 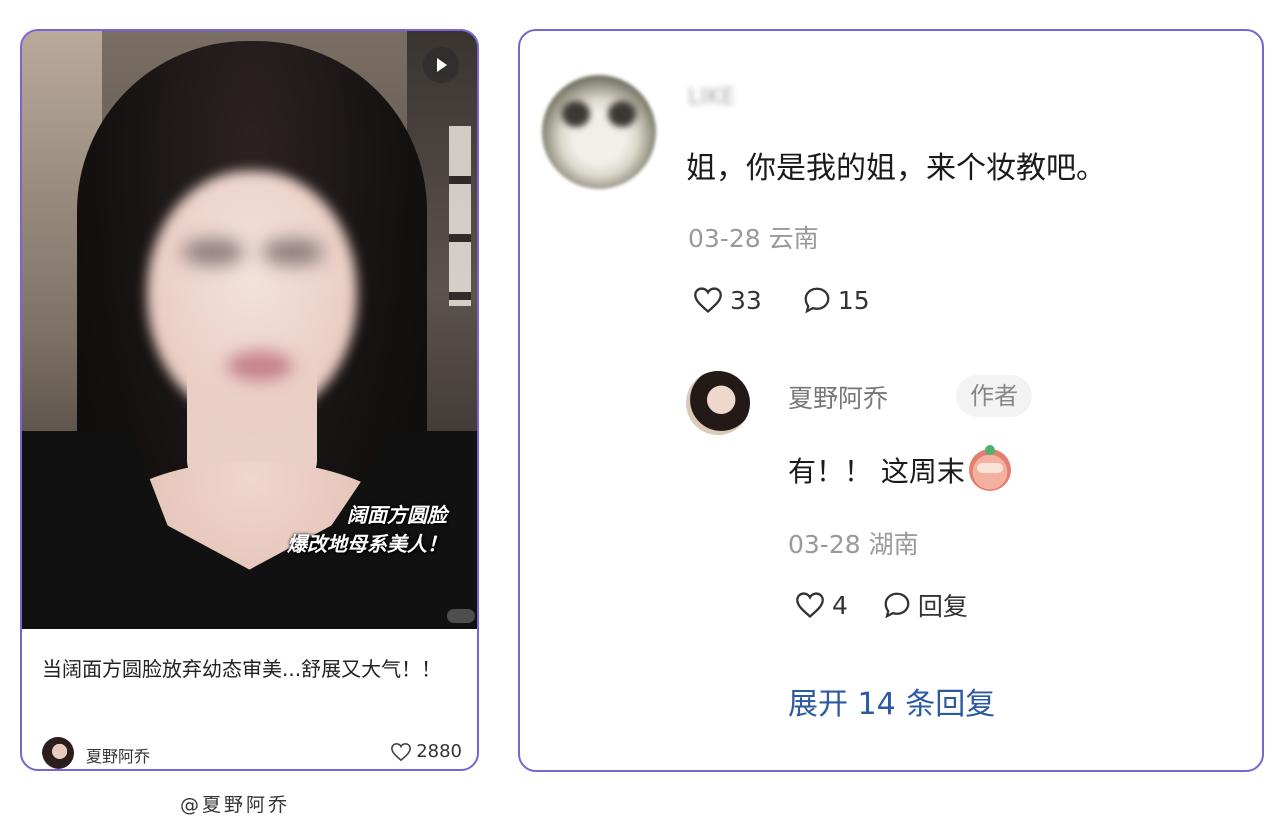 What do you see at coordinates (891, 701) in the screenshot?
I see `expand-replies-link: 展开 14 条回复` at bounding box center [891, 701].